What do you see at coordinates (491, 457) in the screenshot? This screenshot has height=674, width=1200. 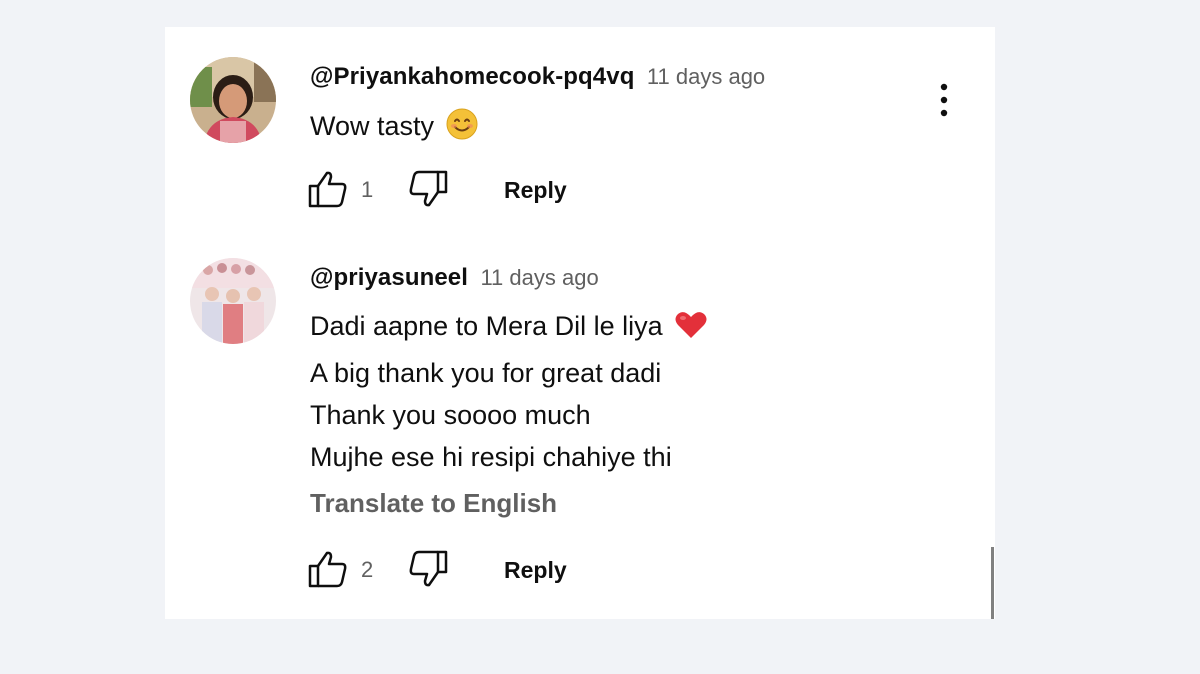 I see `comment-line: Mujhe ese hi resipi chahiye thi` at bounding box center [491, 457].